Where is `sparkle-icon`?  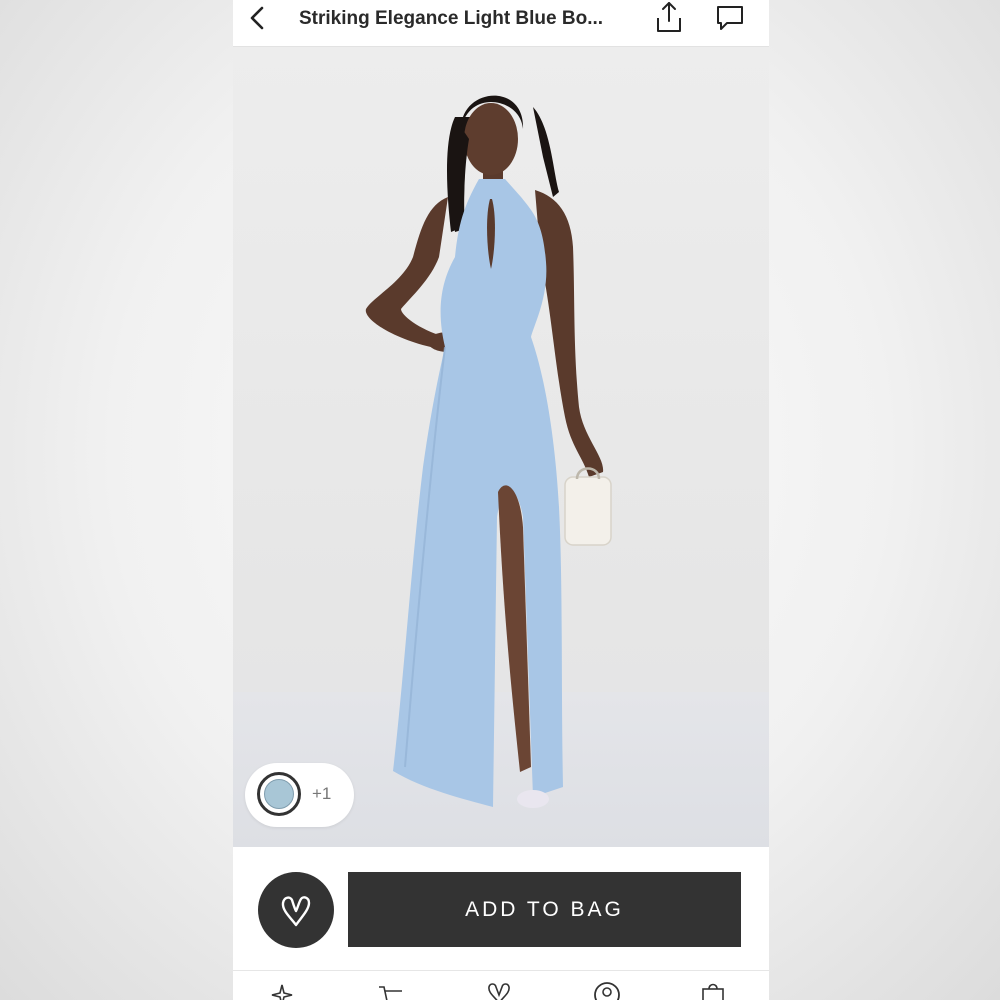 sparkle-icon is located at coordinates (282, 990).